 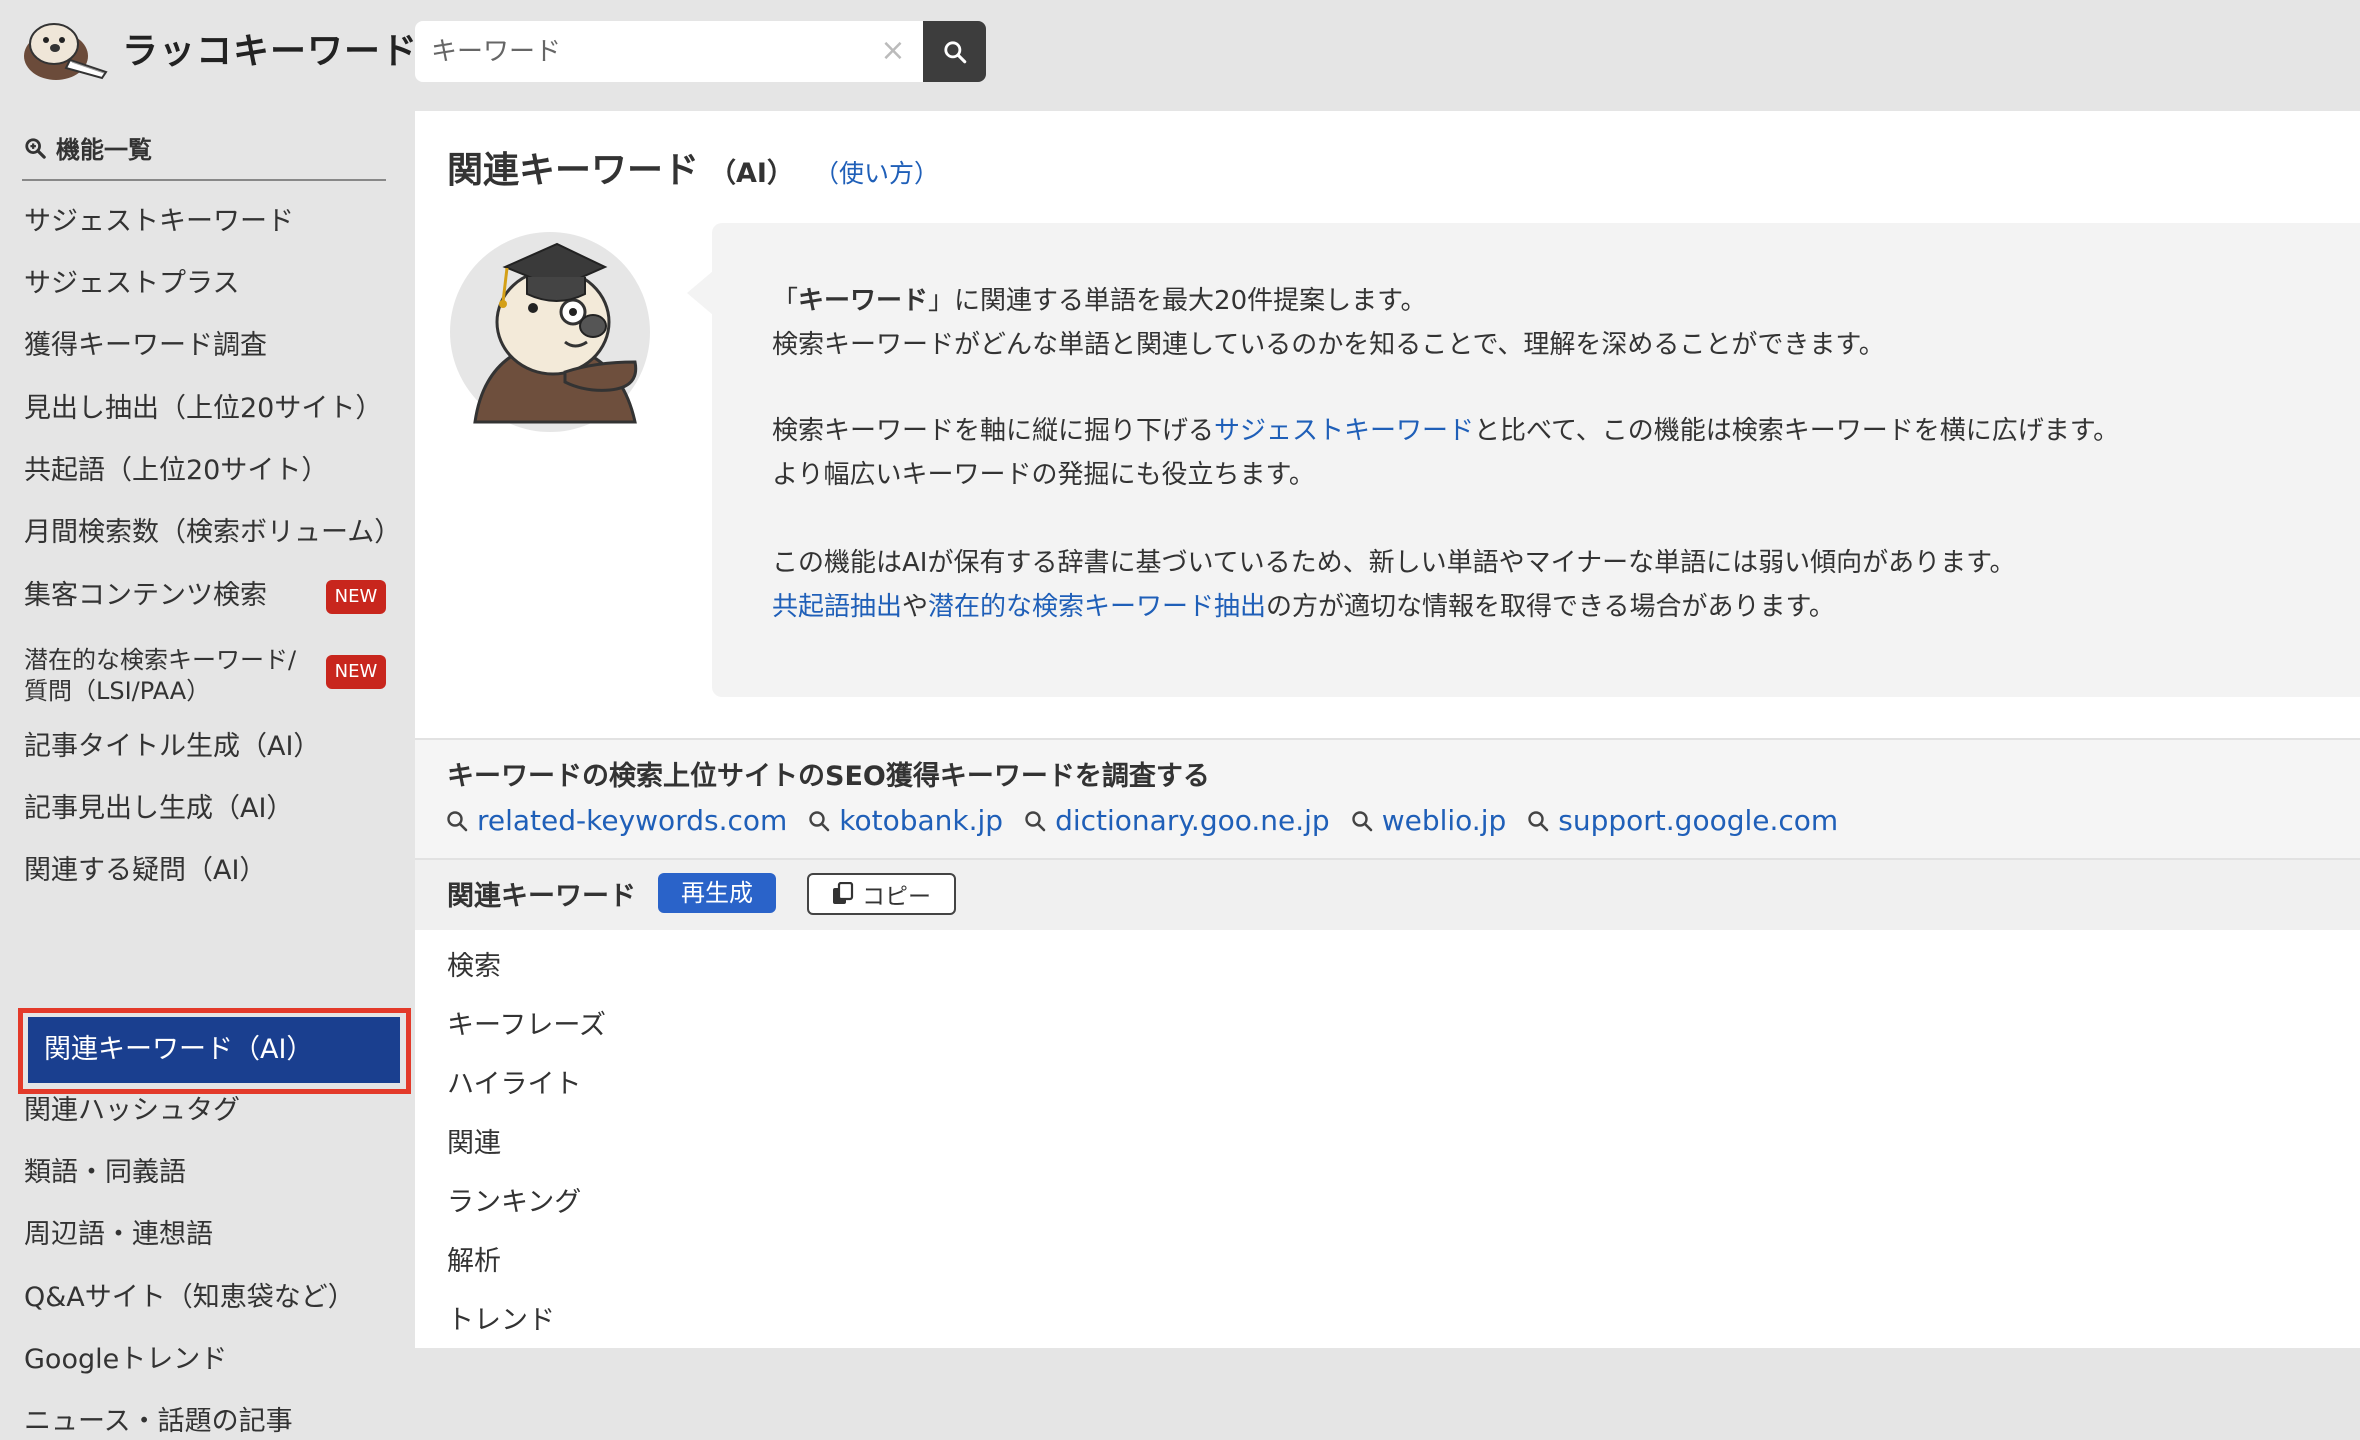 I want to click on latent-keyword-link: 潜在的な検索キーワード抽出, so click(x=1097, y=607).